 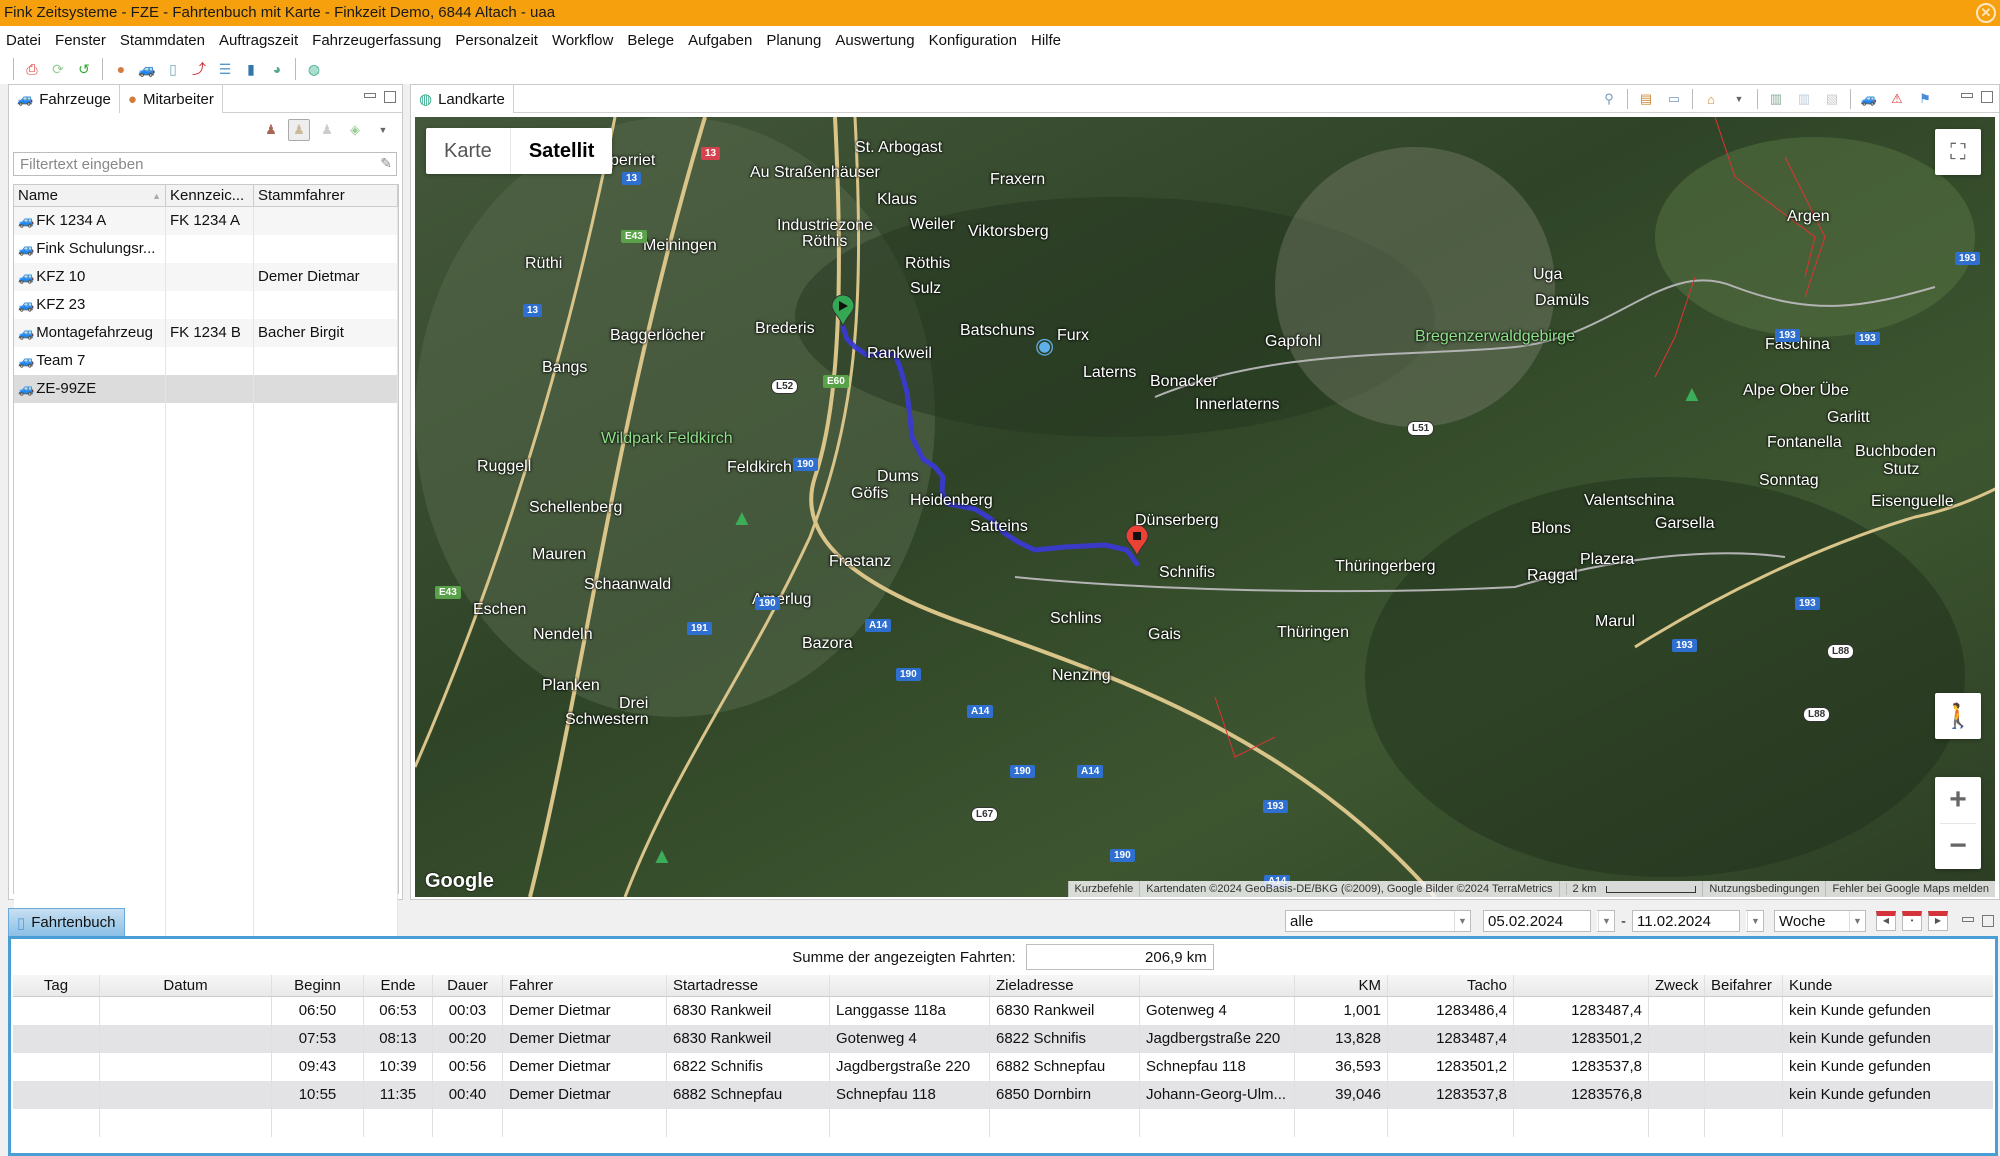 What do you see at coordinates (742, 518) in the screenshot?
I see `park-poi-icon: ▲` at bounding box center [742, 518].